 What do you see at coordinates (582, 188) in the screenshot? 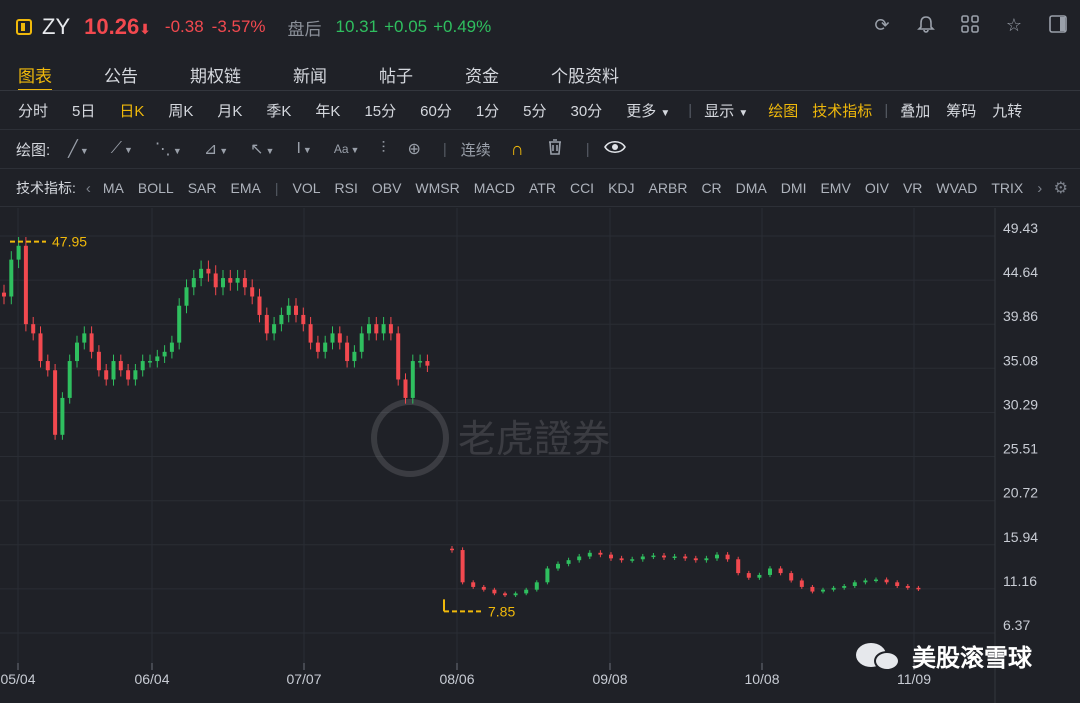
I see `indicator-cci: CCI` at bounding box center [582, 188].